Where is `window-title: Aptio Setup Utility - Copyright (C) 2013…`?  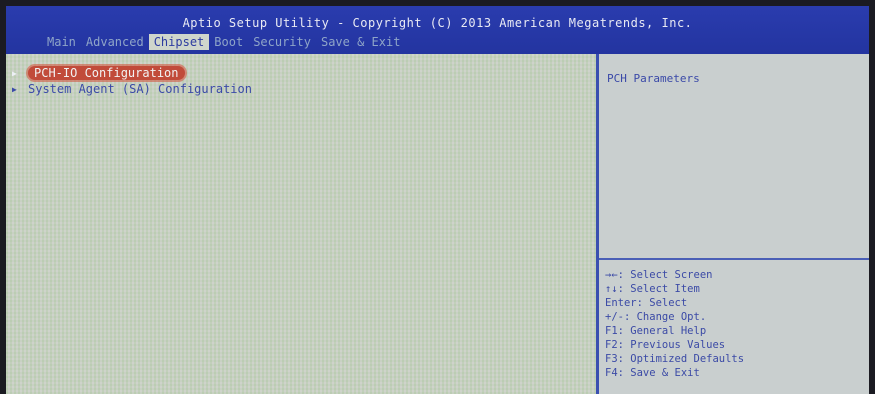 window-title: Aptio Setup Utility - Copyright (C) 2013… is located at coordinates (437, 23).